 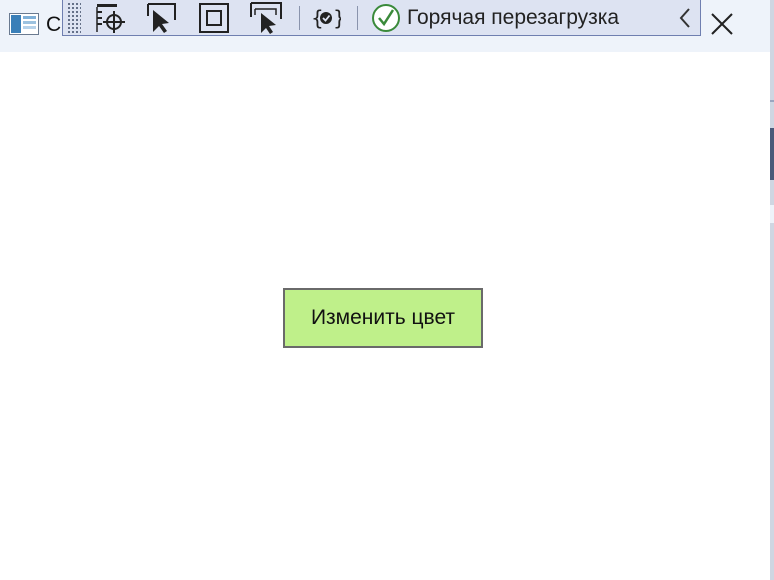 I want to click on display-layout-adorners-icon, so click(x=214, y=18).